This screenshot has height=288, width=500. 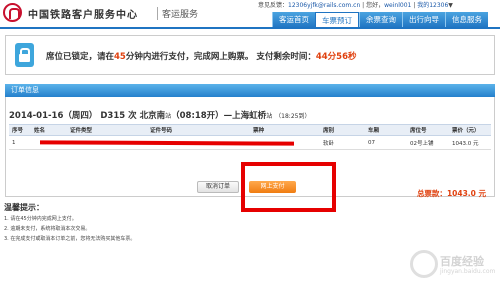 What do you see at coordinates (470, 130) in the screenshot?
I see `column-header: 票价（元）` at bounding box center [470, 130].